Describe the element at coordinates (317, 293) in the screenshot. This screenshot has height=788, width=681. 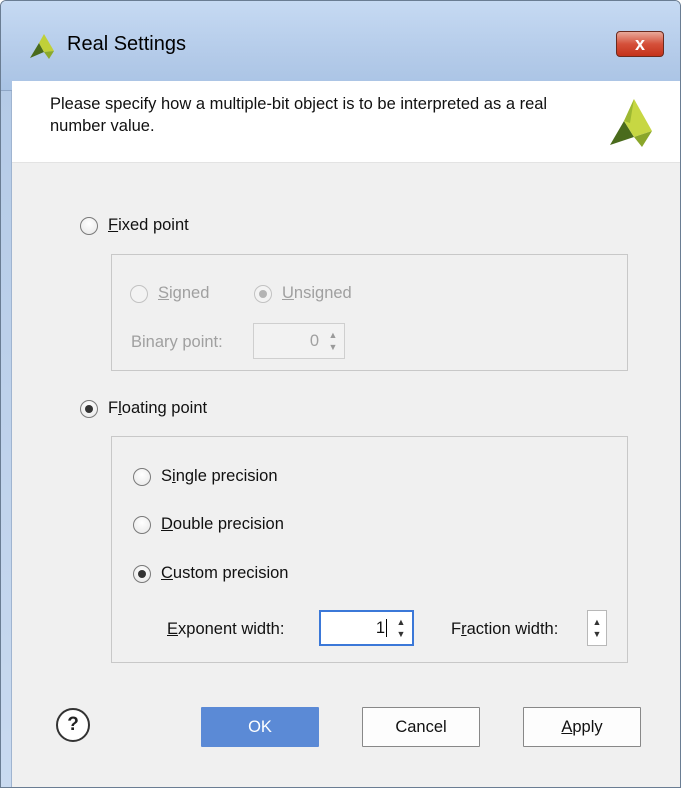
I see `unsigned-label: Unsigned` at that location.